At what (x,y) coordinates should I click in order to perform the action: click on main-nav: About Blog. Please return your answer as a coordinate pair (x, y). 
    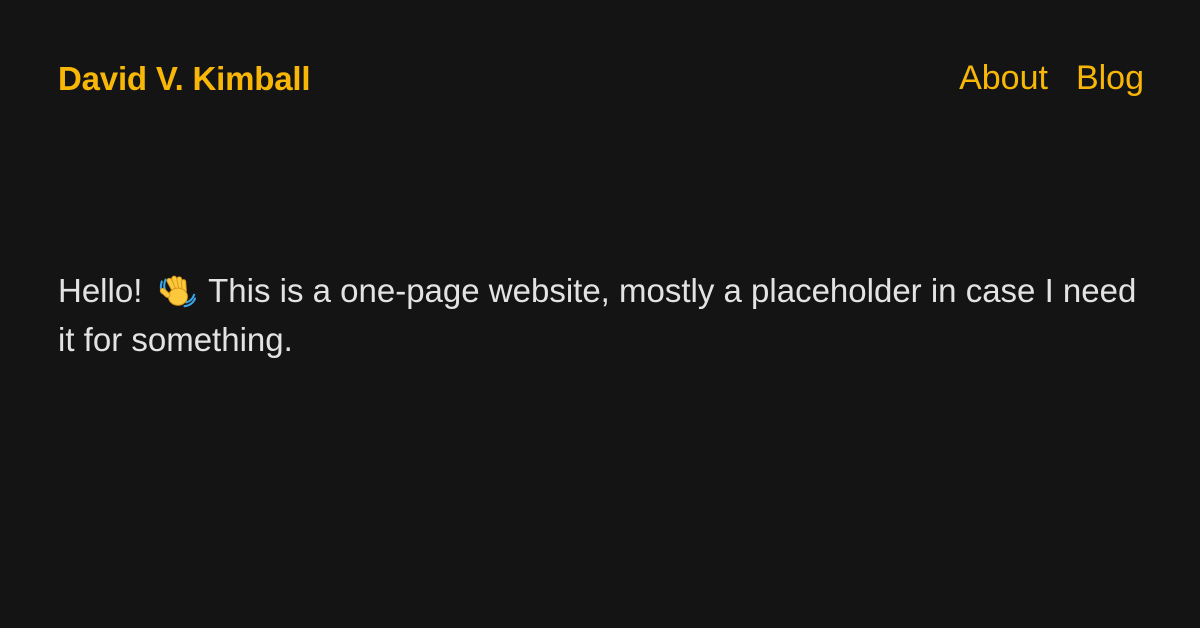
    Looking at the image, I should click on (1051, 78).